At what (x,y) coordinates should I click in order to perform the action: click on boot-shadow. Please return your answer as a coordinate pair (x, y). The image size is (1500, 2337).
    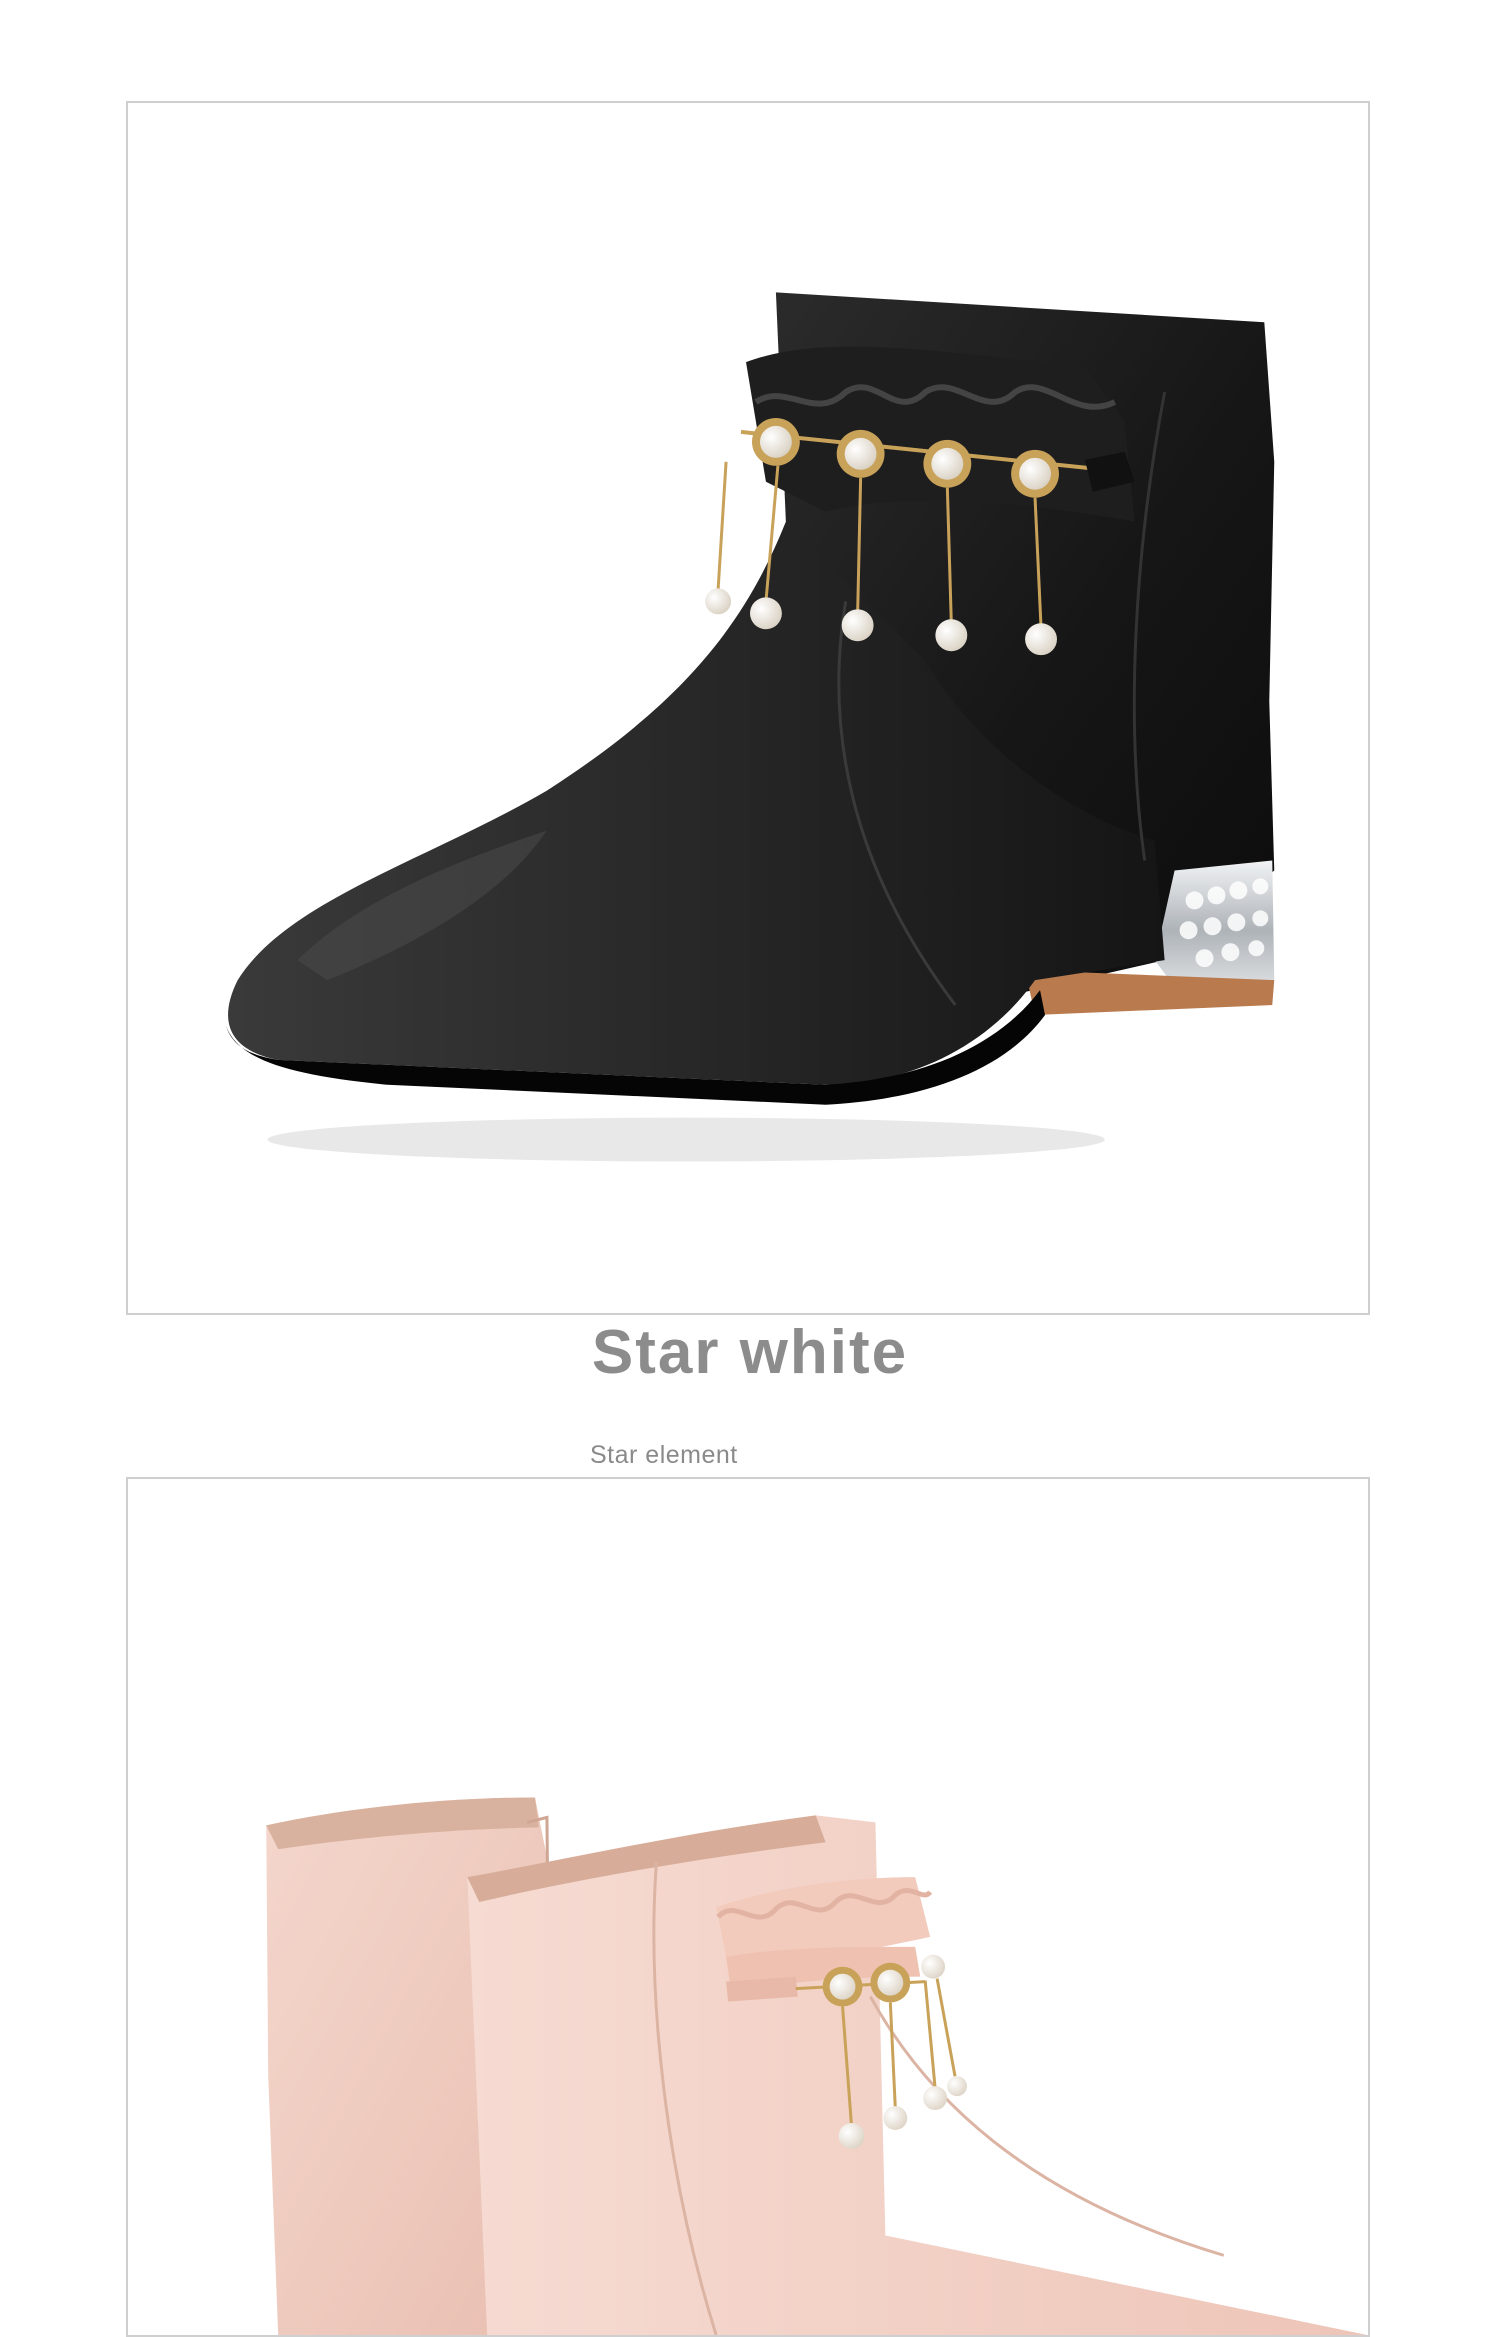
    Looking at the image, I should click on (686, 1139).